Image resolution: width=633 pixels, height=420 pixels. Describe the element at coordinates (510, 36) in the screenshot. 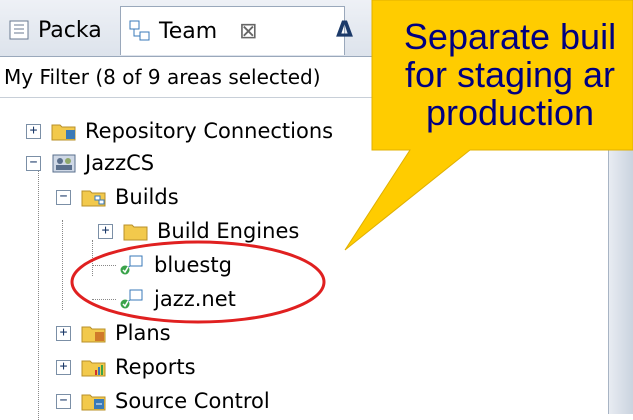

I see `callout-line-1: Separate buil` at that location.